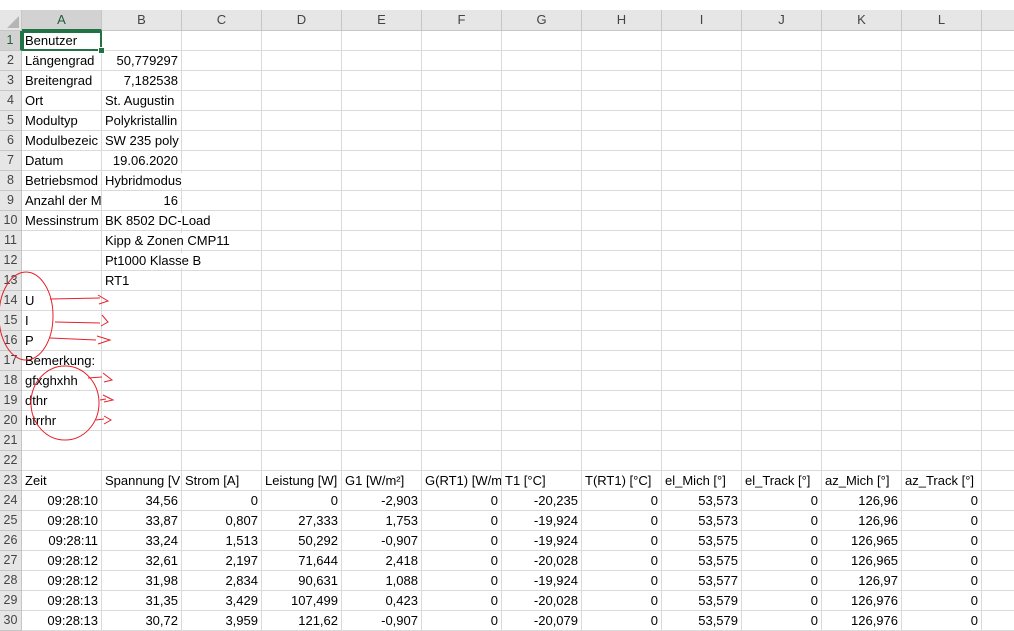 This screenshot has height=631, width=1014. Describe the element at coordinates (862, 541) in the screenshot. I see `cell-K26: 126,965` at that location.